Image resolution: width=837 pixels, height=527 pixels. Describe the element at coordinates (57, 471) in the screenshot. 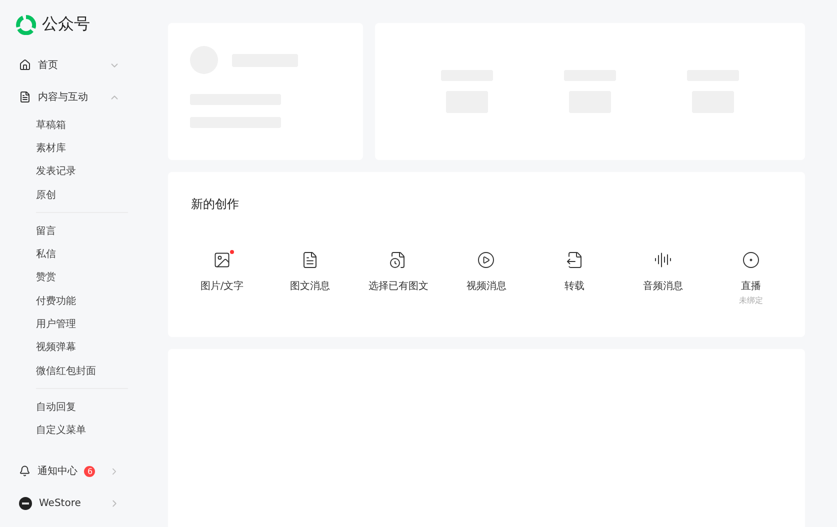

I see `nav-label: 通知中心` at that location.